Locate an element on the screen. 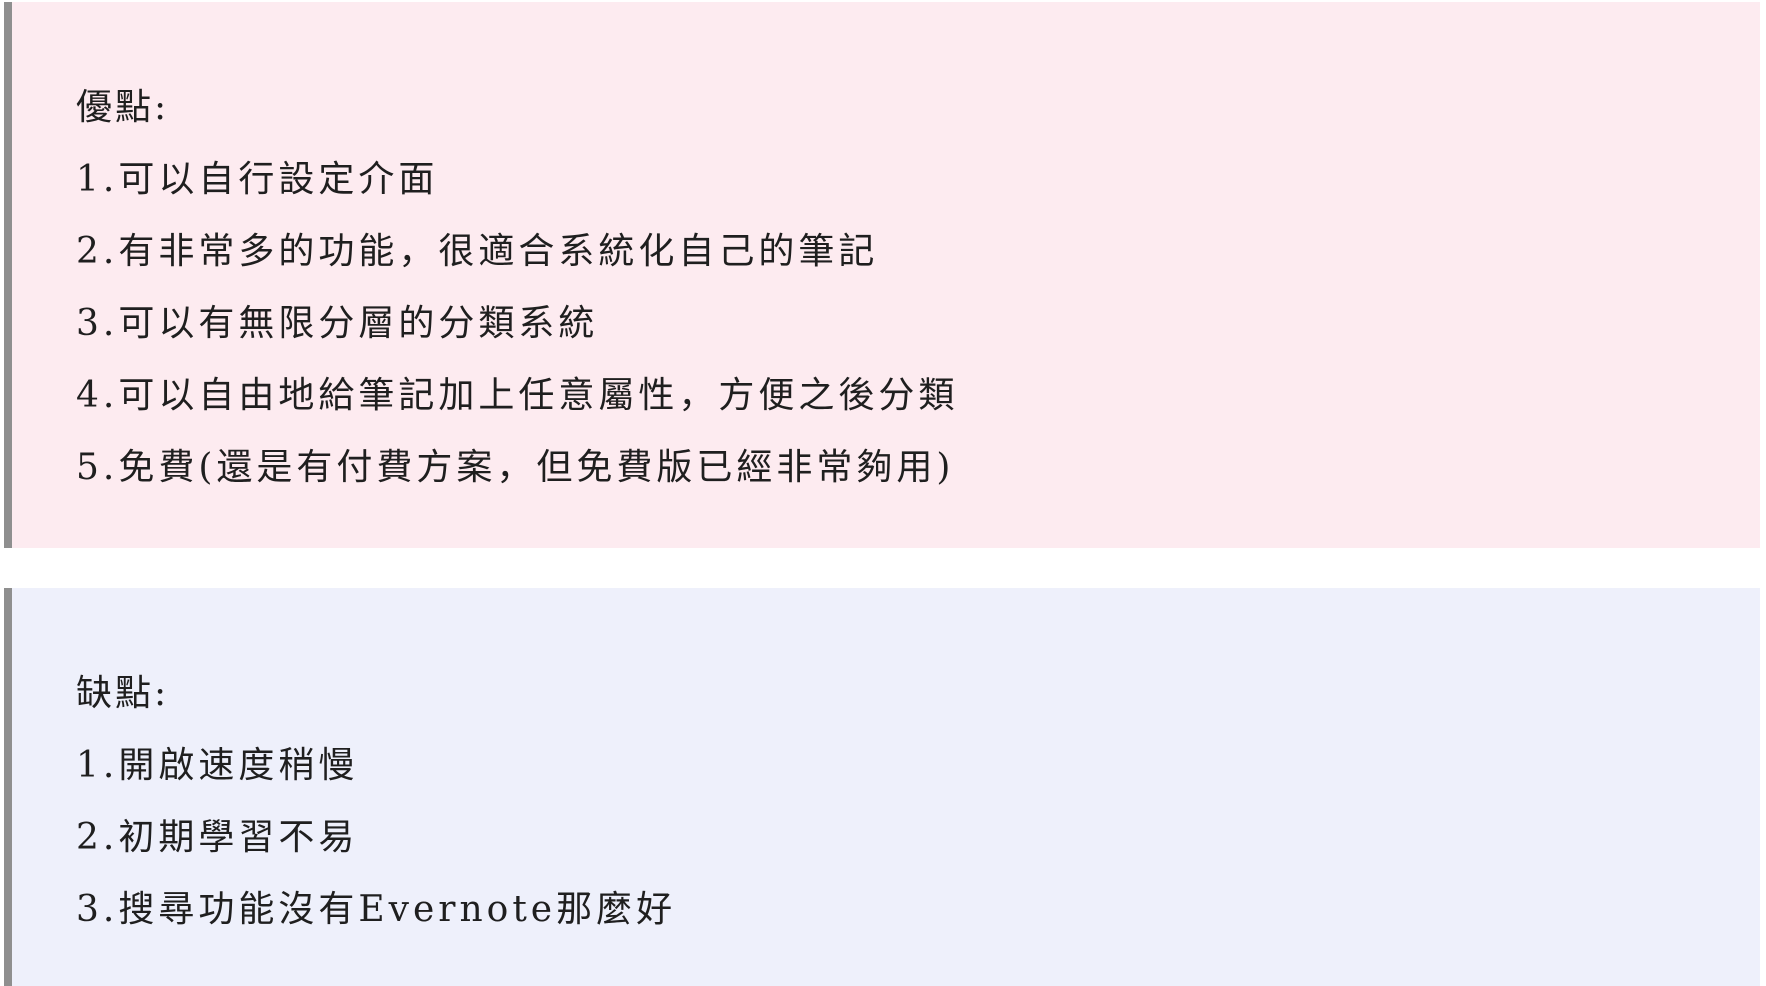 The width and height of the screenshot is (1766, 986). pros-item-3: 3.可以有無限分層的分類系統 is located at coordinates (337, 323).